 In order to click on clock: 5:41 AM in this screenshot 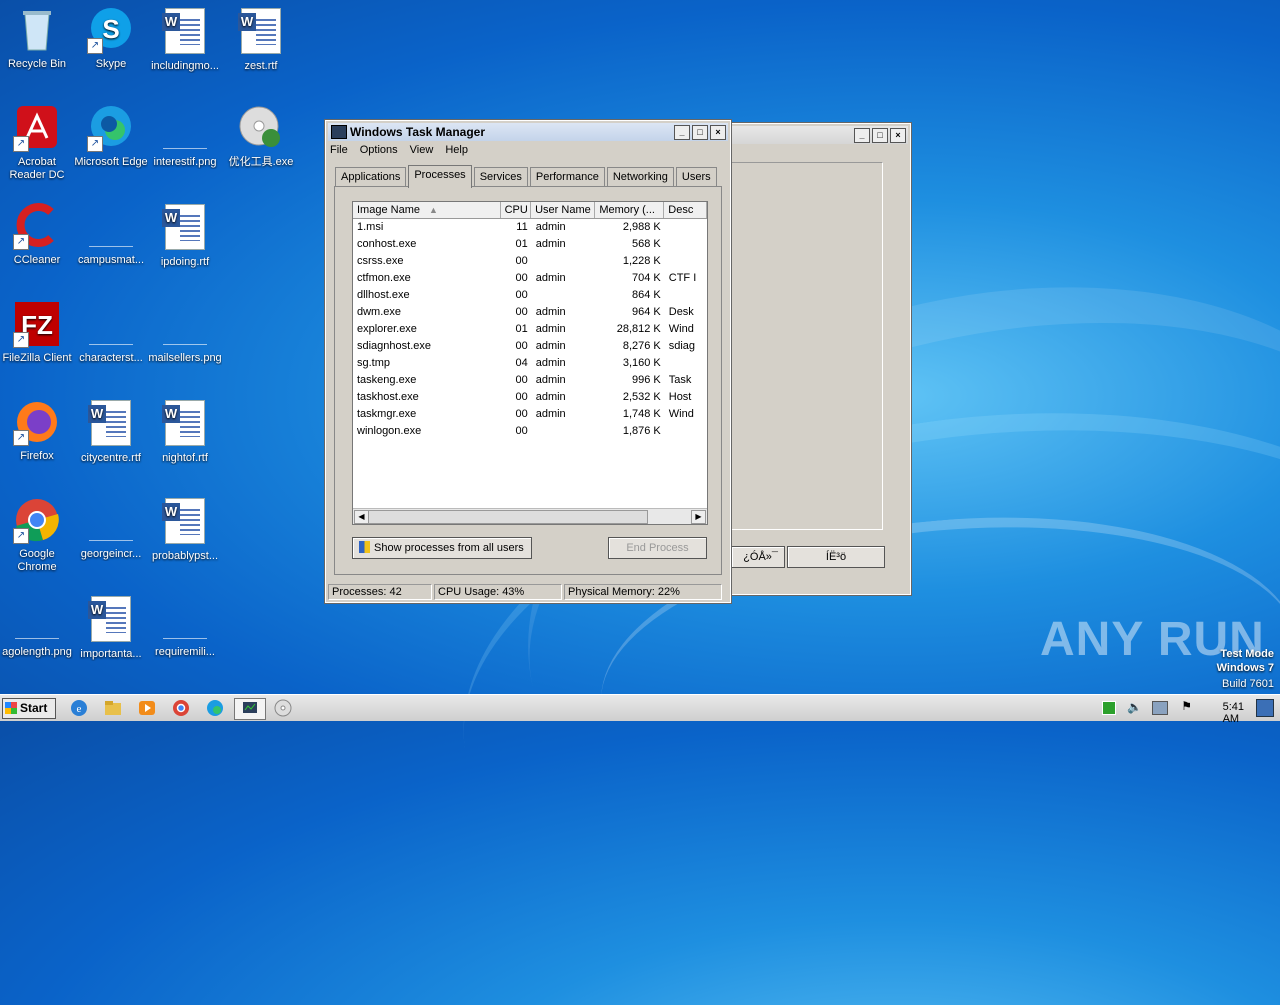, I will do `click(1233, 713)`.